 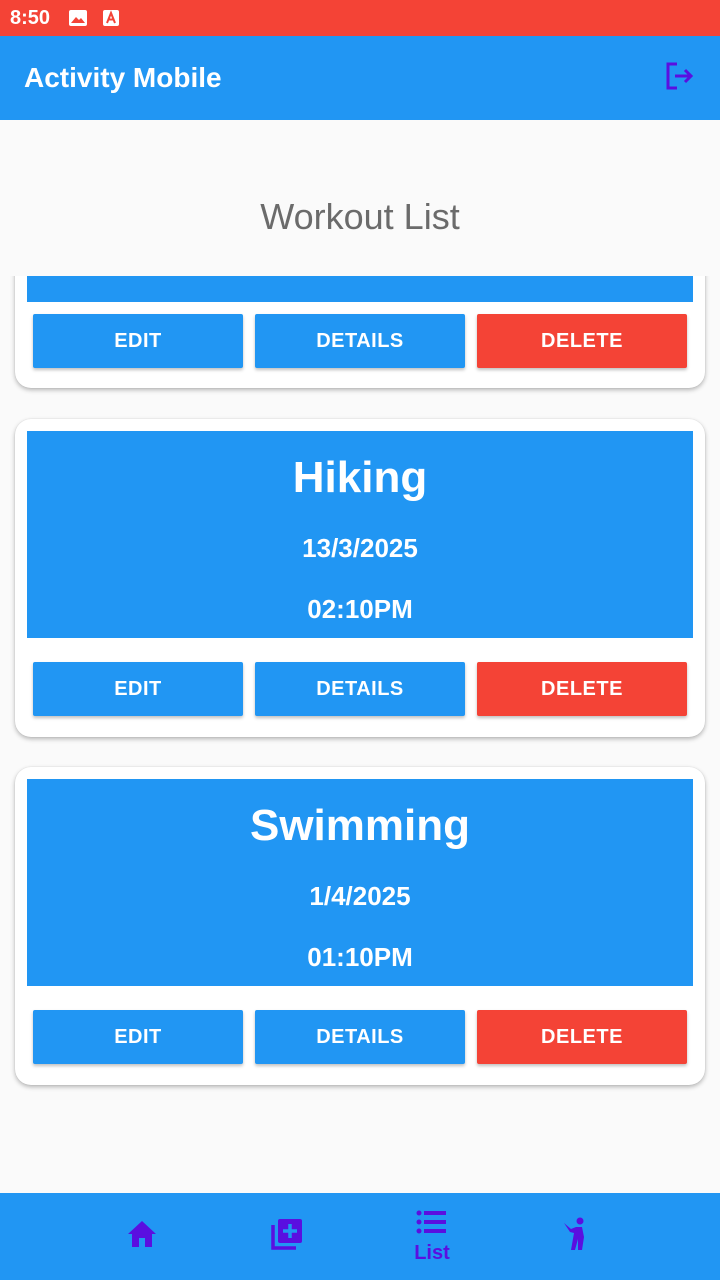 I want to click on workout-card: EDIT DETAILS DELETE, so click(x=360, y=332).